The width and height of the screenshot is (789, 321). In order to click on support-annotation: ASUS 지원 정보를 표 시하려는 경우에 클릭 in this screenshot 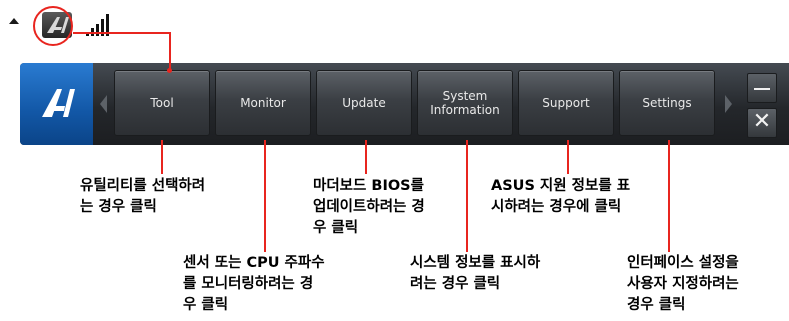, I will do `click(561, 196)`.